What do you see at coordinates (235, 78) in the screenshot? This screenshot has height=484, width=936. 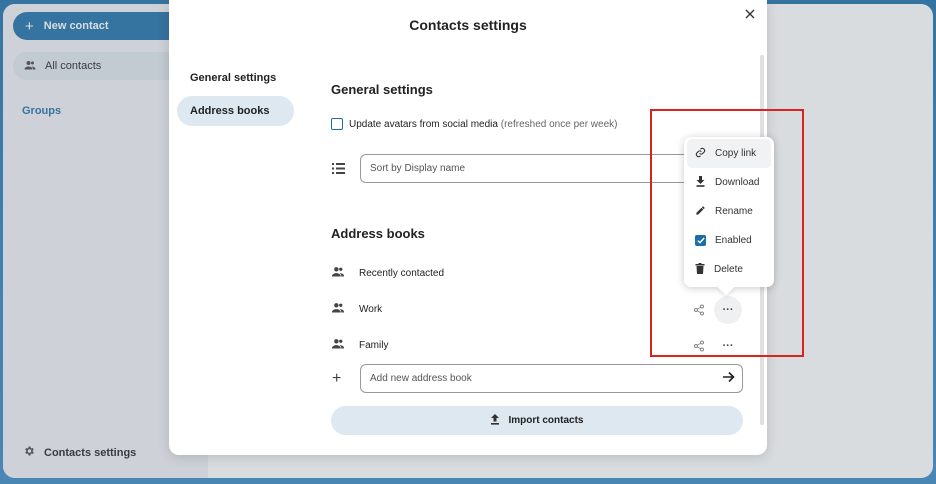 I see `tab-general-settings: General settings` at bounding box center [235, 78].